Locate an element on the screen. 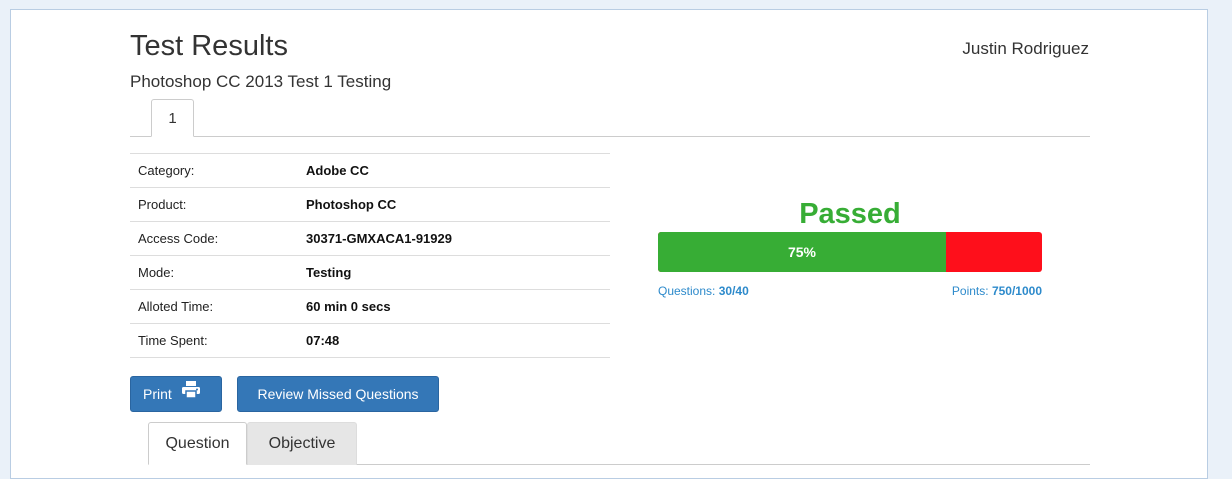 The image size is (1232, 479). table-row: Access Code: 30371-GMXACA1-91929 is located at coordinates (370, 238).